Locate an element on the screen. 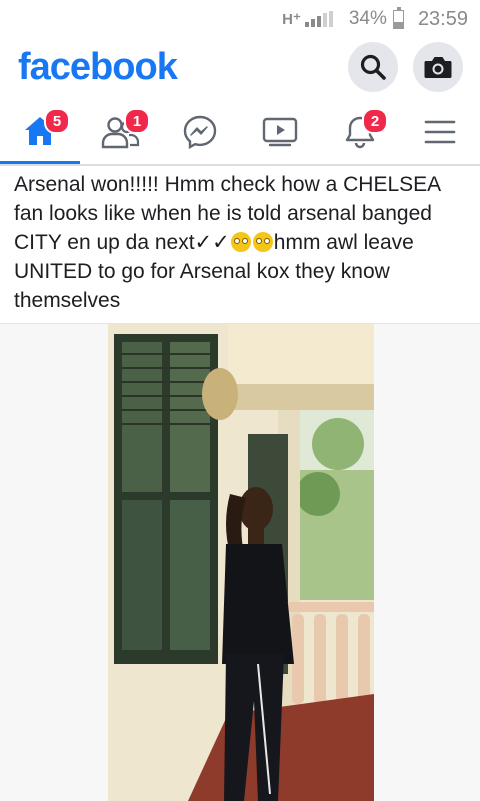  search-button is located at coordinates (373, 67).